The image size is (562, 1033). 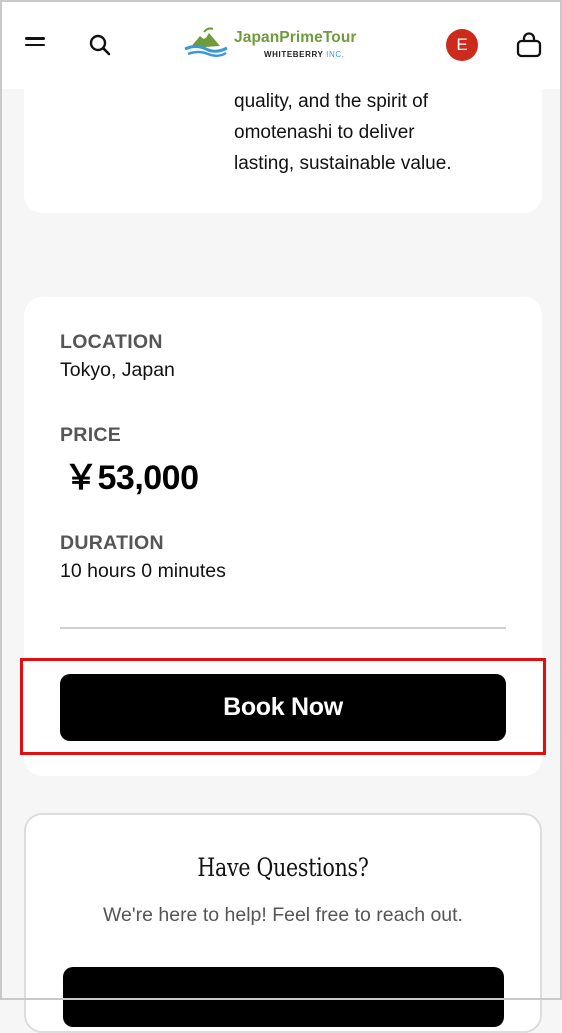 I want to click on intro-line: quality, and the spirit of, so click(x=331, y=101).